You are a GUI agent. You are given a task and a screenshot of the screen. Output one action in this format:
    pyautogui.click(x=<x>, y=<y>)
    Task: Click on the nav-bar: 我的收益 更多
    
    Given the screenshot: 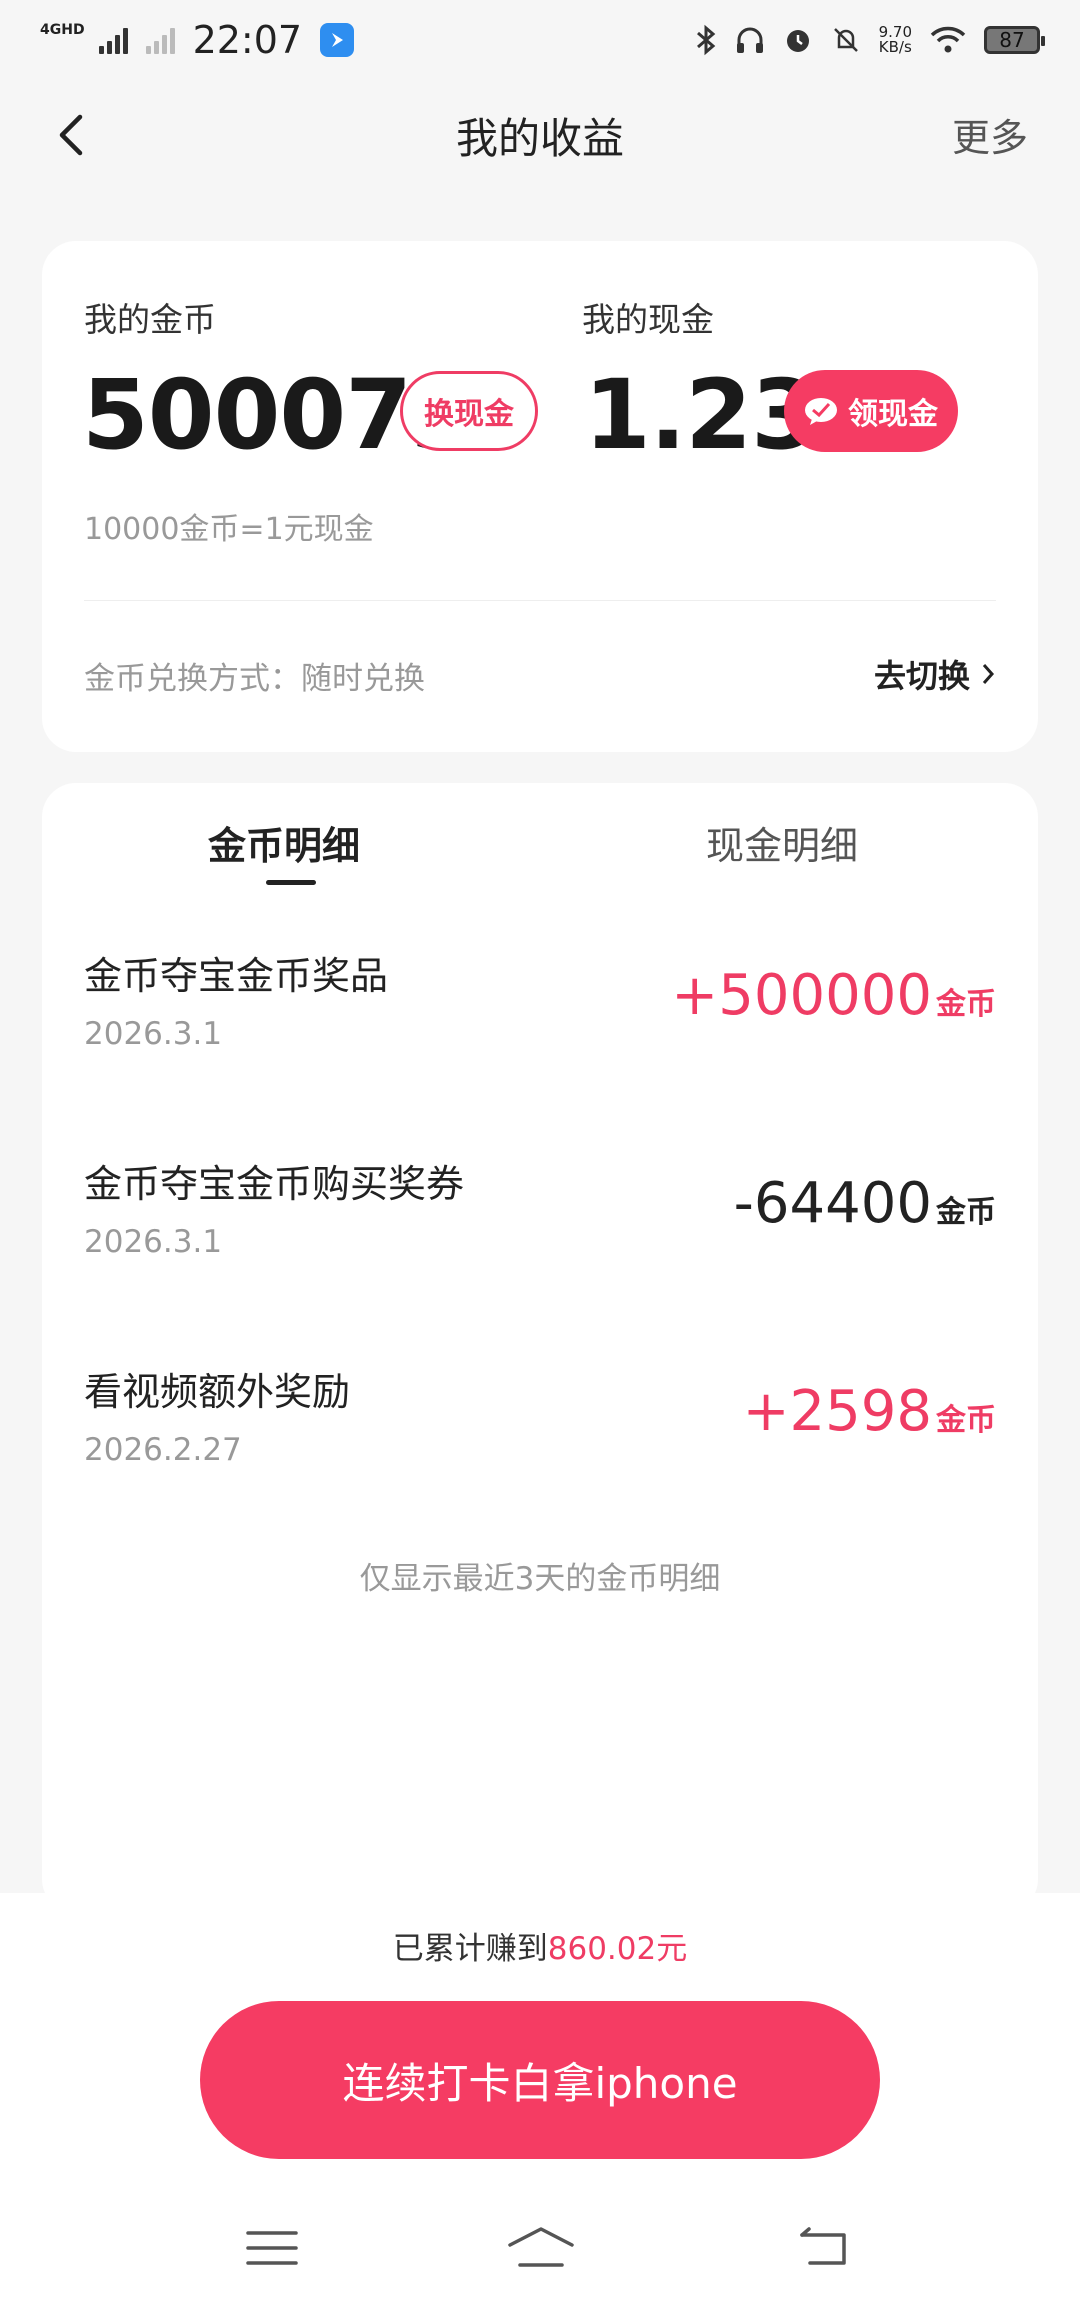 What is the action you would take?
    pyautogui.click(x=540, y=135)
    